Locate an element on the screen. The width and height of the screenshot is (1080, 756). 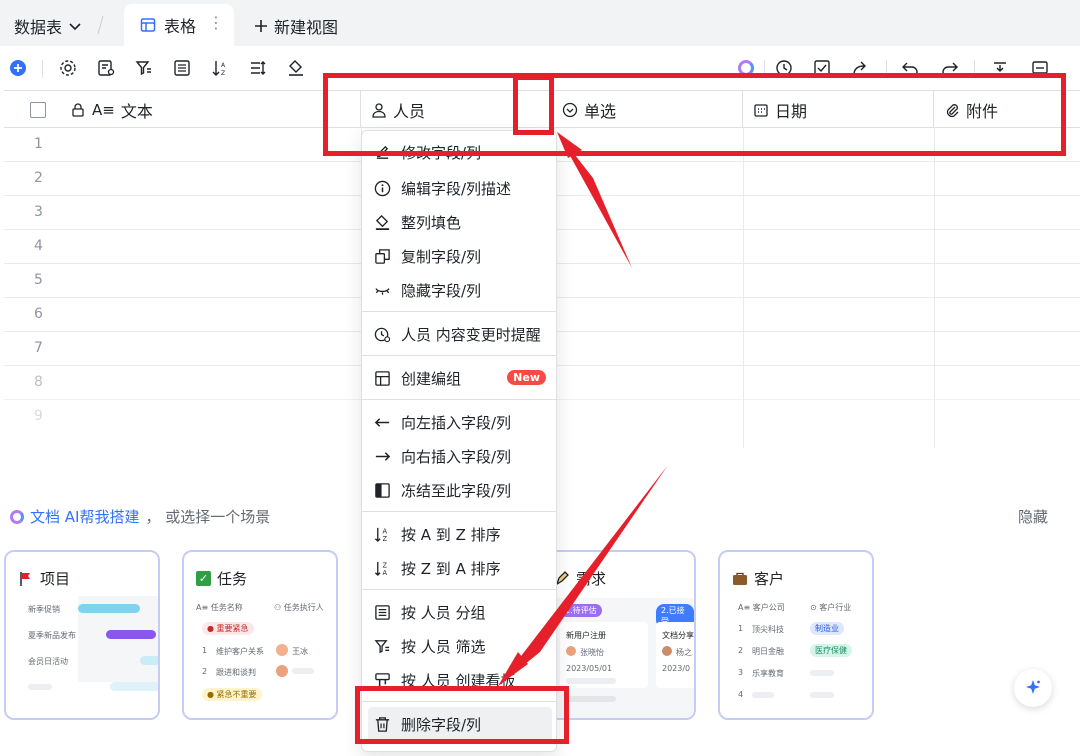
kanban-item-title: 文档分享 is located at coordinates (678, 635).